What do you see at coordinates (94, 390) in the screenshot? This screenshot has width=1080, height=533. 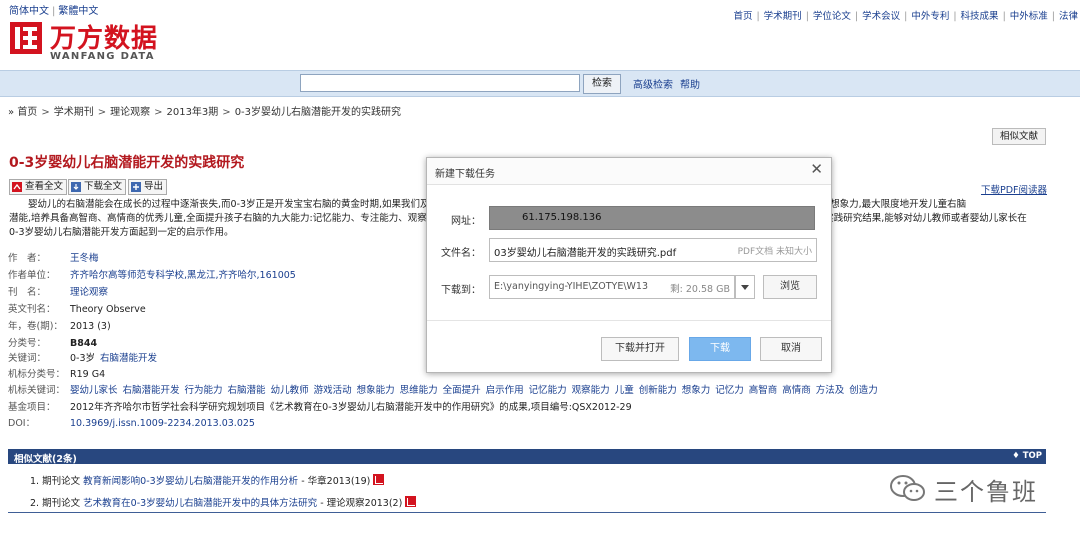 I see `machine-keyword-link: 婴幼儿家长` at bounding box center [94, 390].